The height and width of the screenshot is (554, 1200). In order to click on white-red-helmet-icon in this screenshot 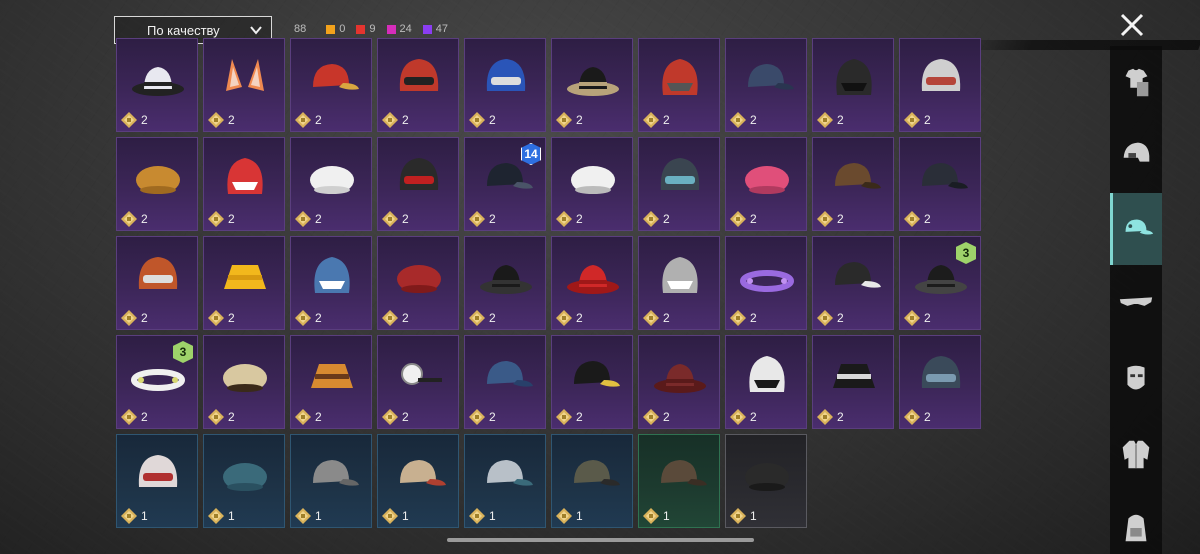, I will do `click(158, 471)`.